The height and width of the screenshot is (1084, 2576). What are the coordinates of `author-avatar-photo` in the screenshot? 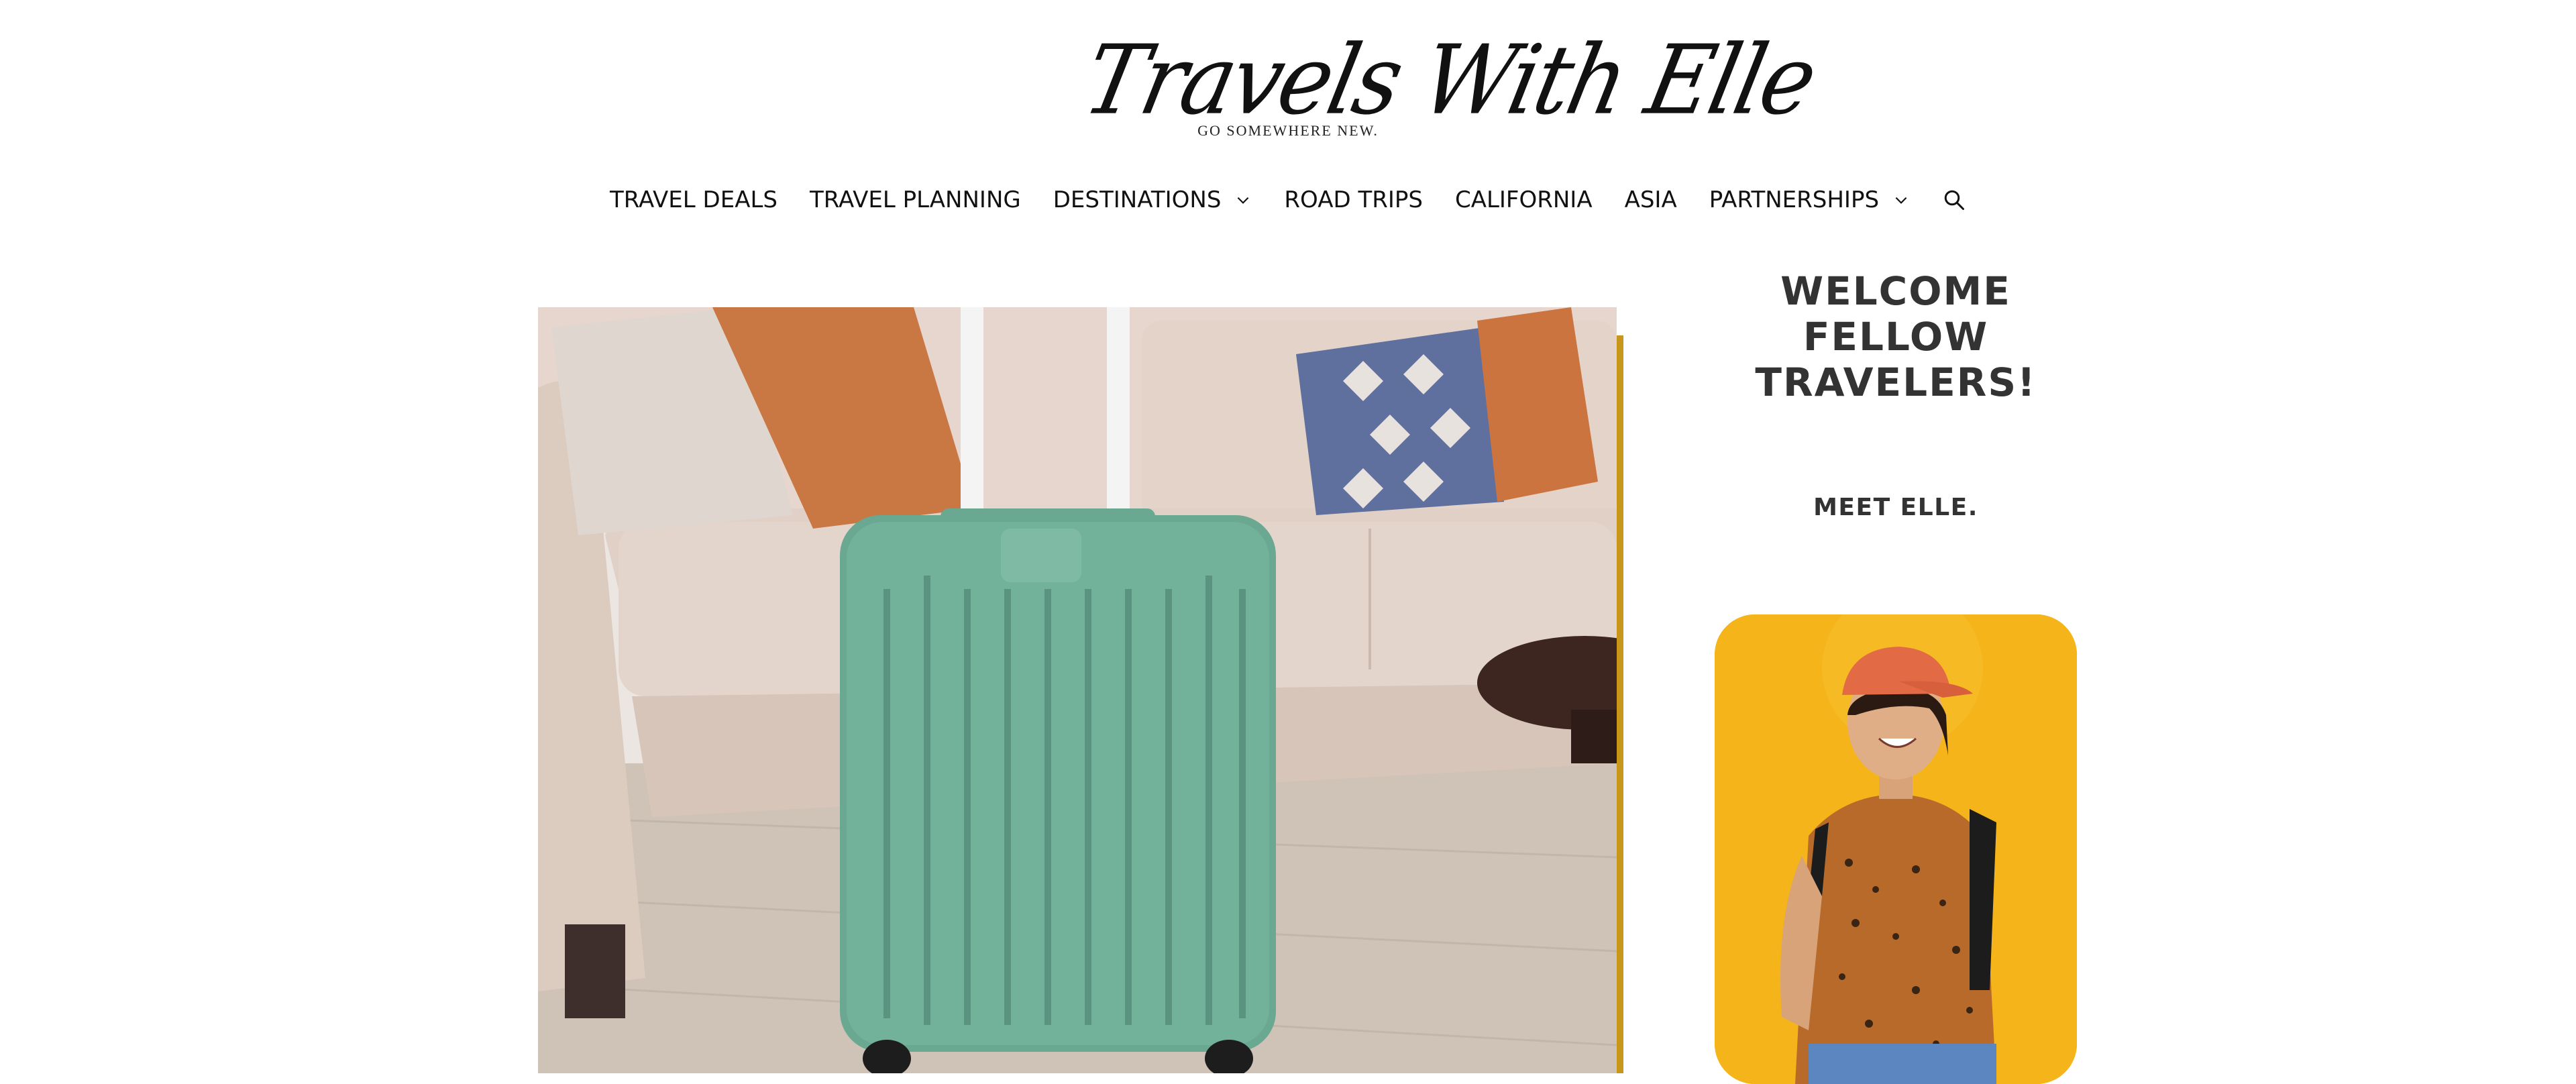 It's located at (1896, 849).